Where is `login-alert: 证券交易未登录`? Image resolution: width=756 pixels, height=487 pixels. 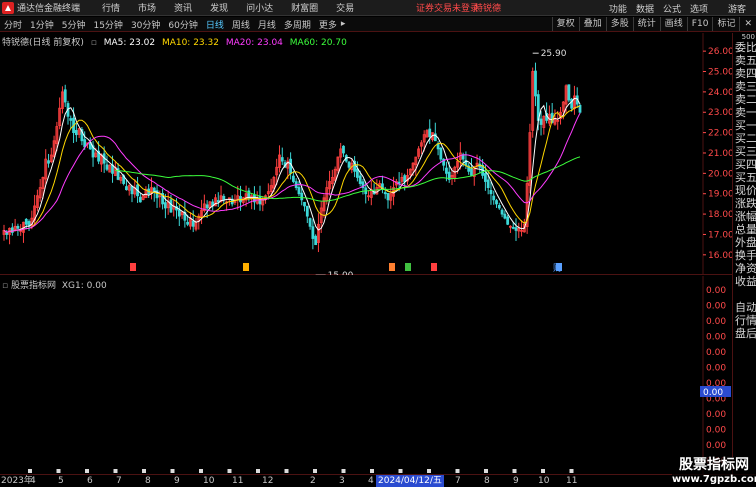
login-alert: 证券交易未登录 is located at coordinates (447, 7).